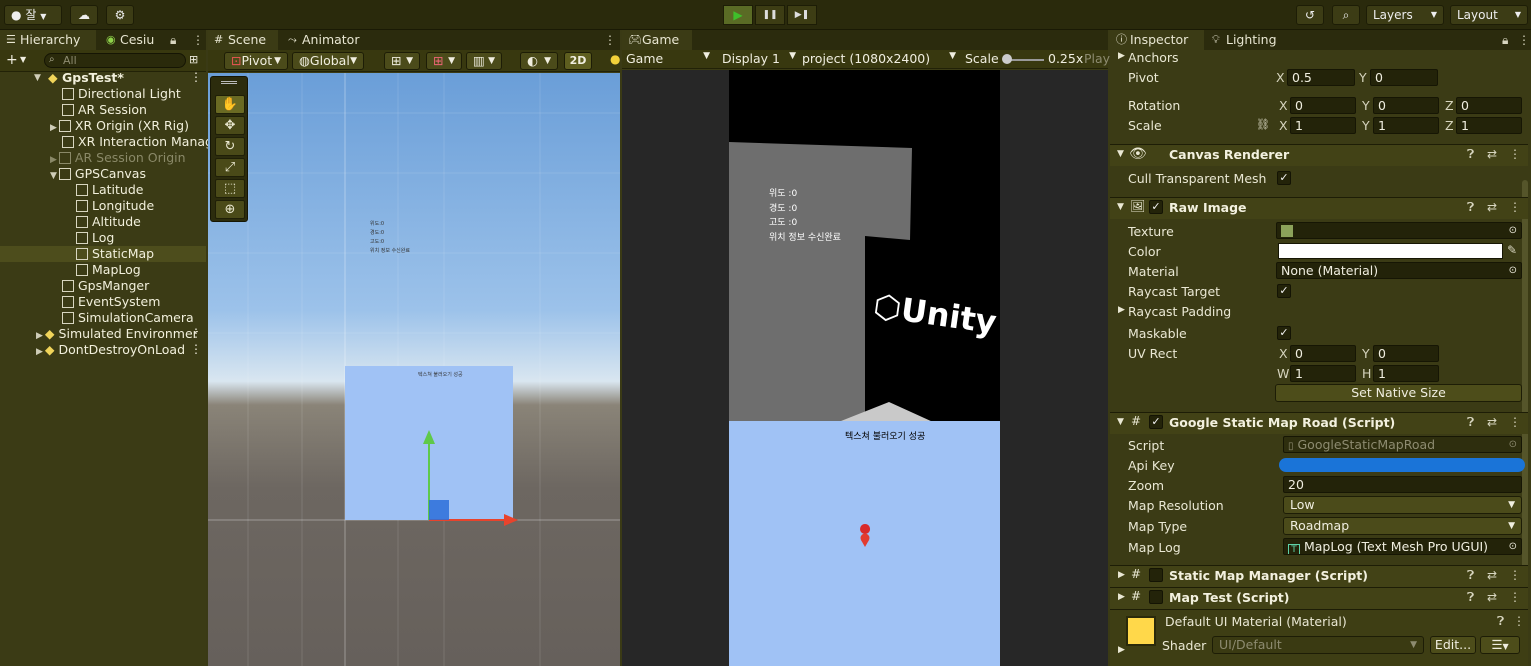 This screenshot has width=1531, height=666. Describe the element at coordinates (115, 206) in the screenshot. I see `hierarchy-item-longitude: Longitude` at that location.